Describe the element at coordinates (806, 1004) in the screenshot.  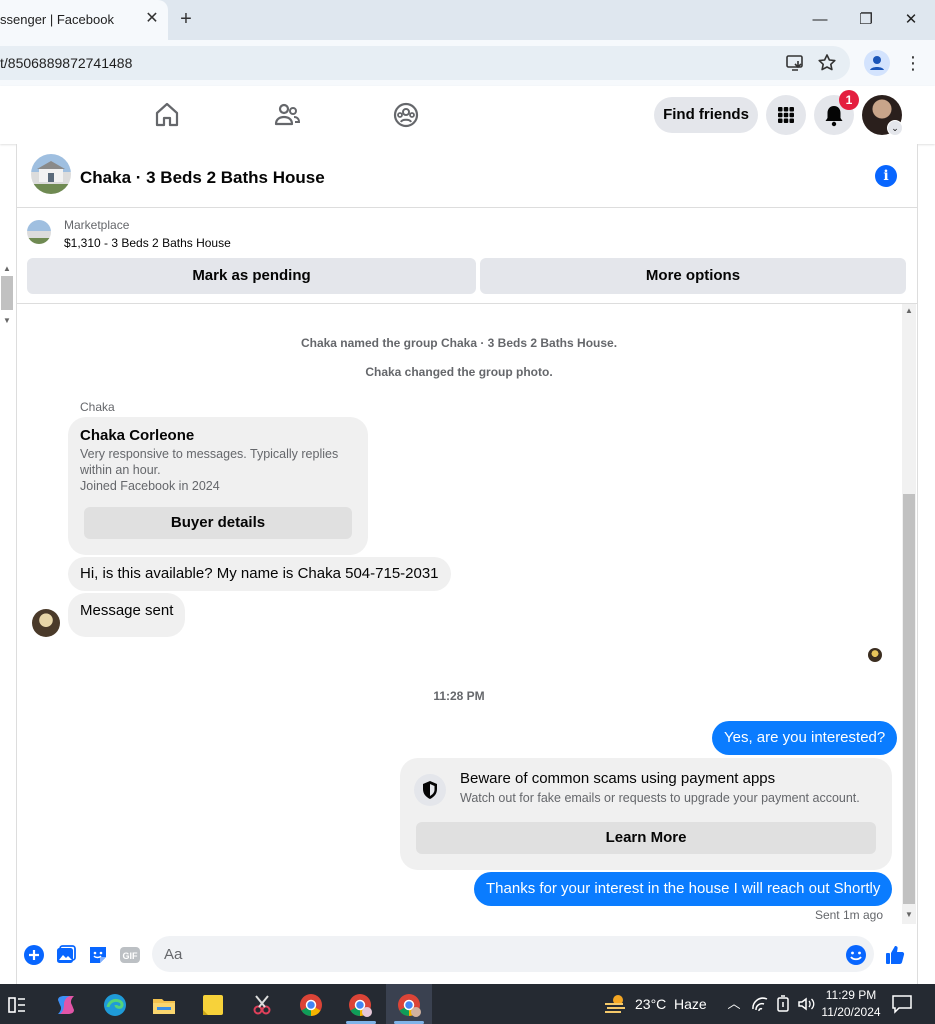
I see `volume-icon` at that location.